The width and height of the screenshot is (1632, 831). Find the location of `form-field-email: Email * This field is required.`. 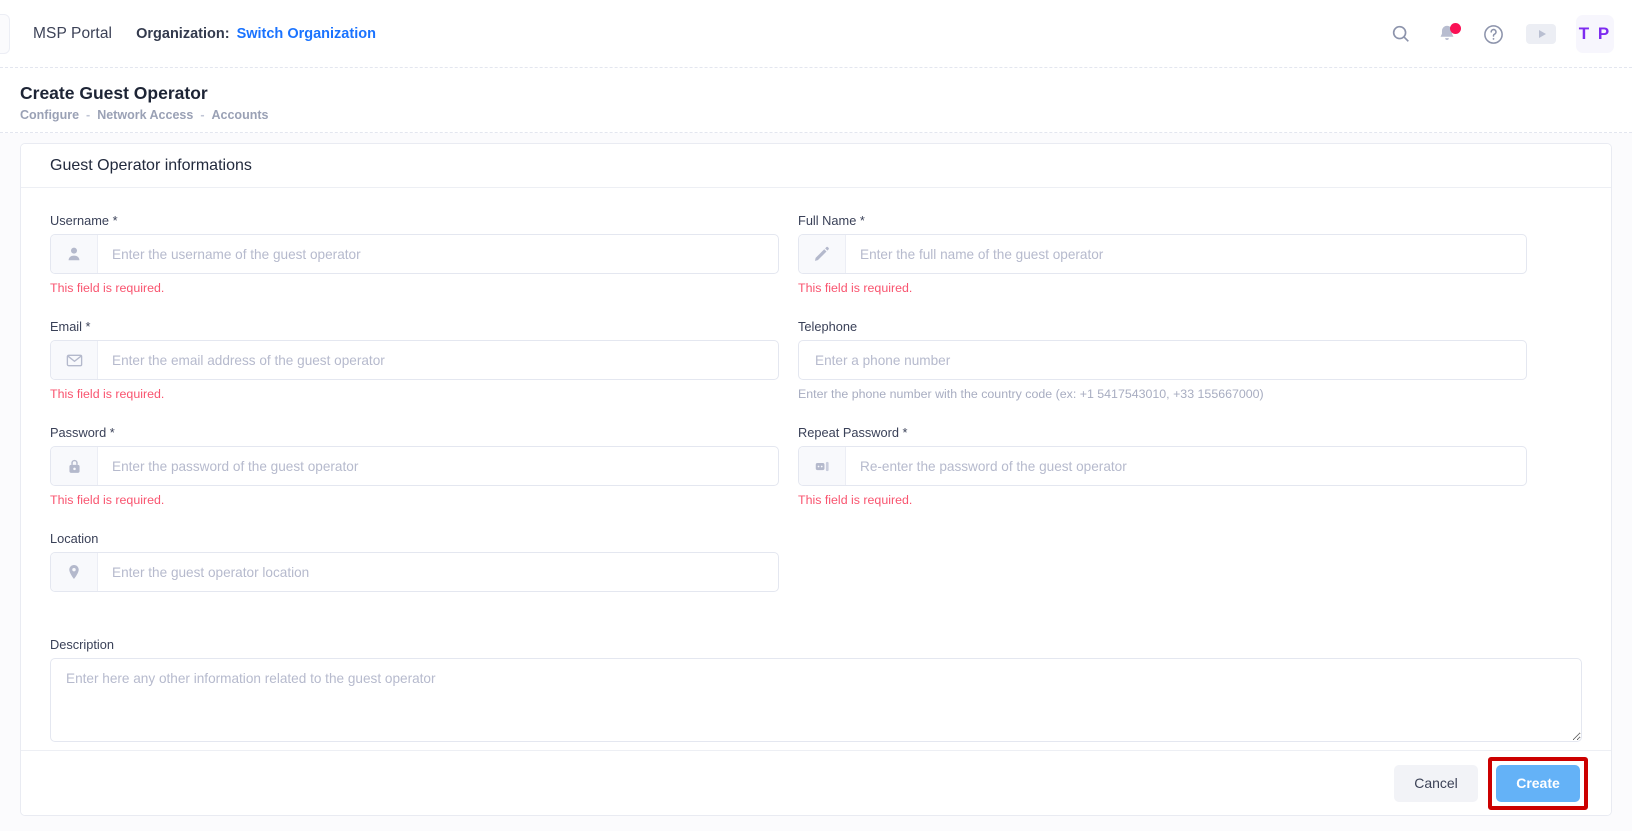

form-field-email: Email * This field is required. is located at coordinates (414, 361).